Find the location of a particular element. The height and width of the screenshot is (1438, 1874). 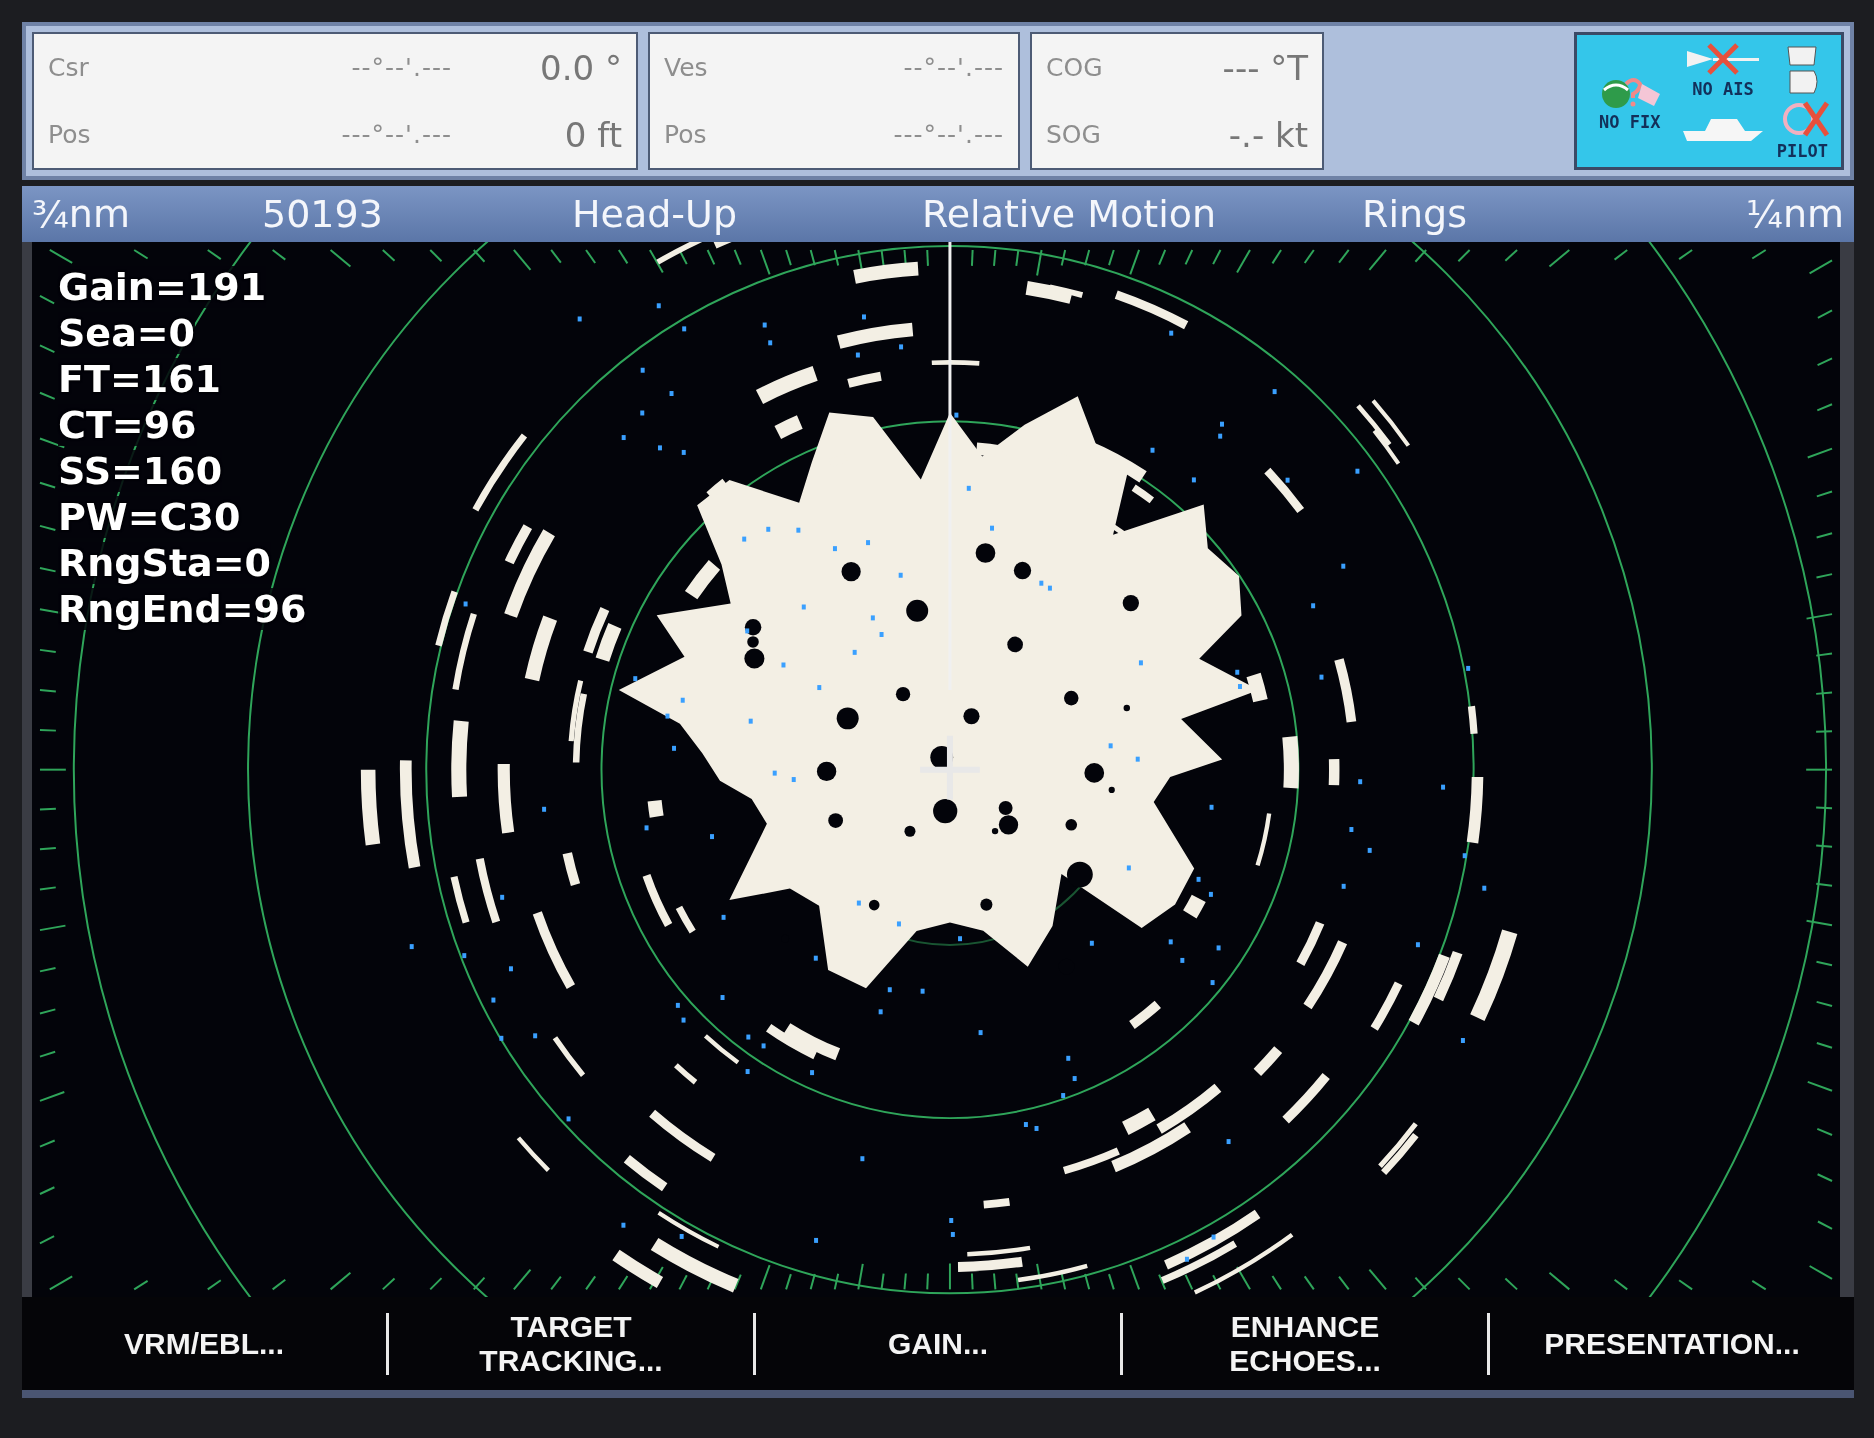

boat-icon is located at coordinates (1723, 130).